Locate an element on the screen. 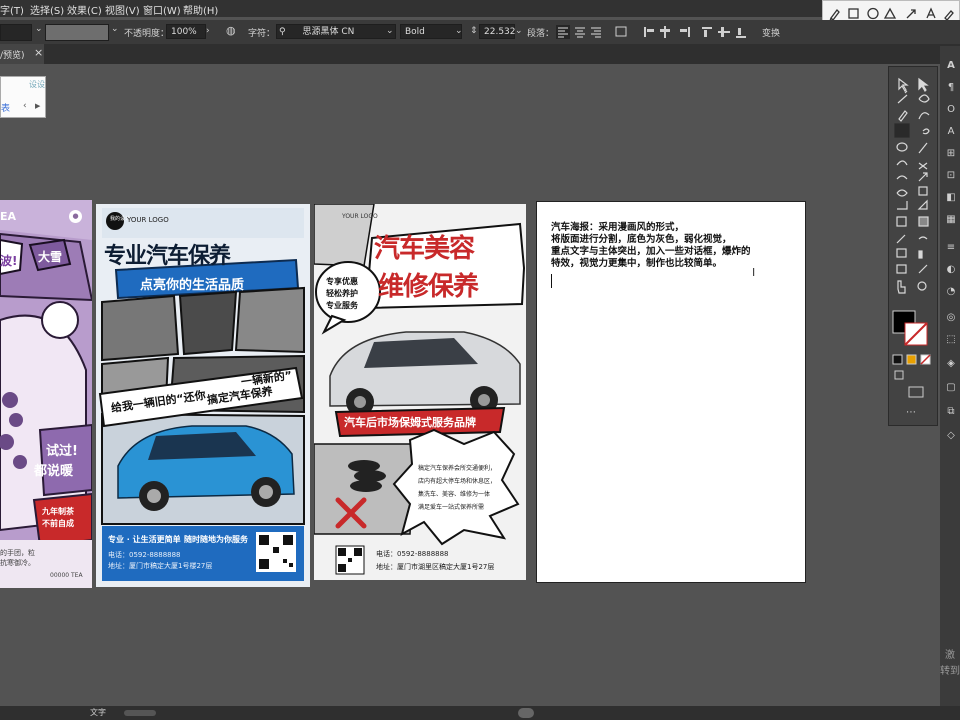 This screenshot has width=960, height=720. status-tool-name: 文字 is located at coordinates (98, 712).